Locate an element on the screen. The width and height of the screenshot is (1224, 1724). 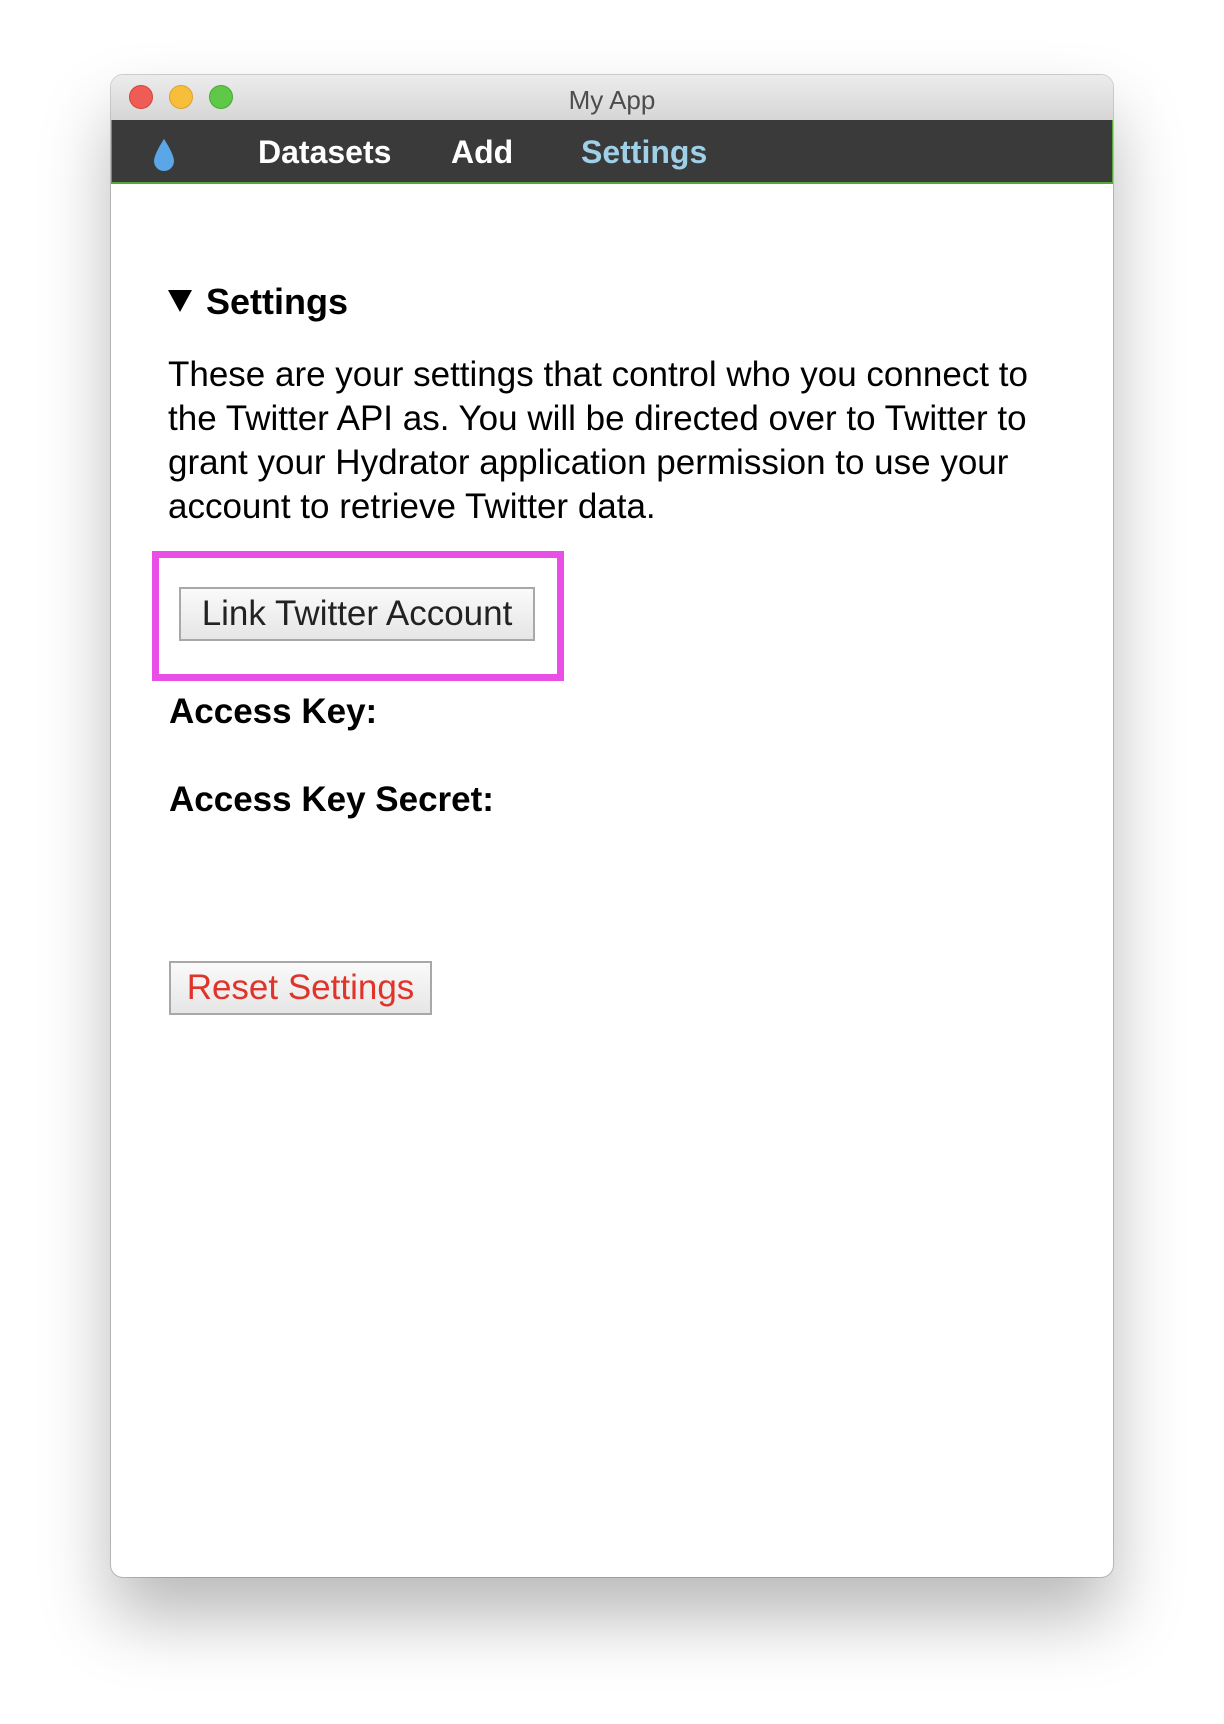
settings-disclosure: Settings is located at coordinates (618, 302).